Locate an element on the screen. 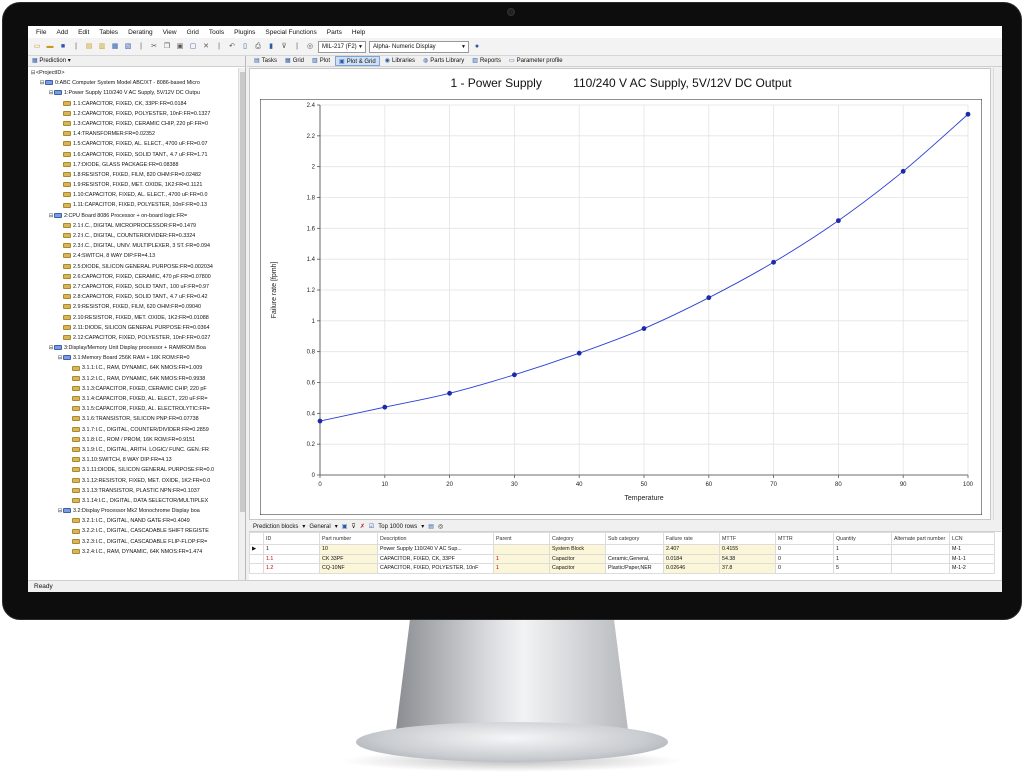  column-header: Description is located at coordinates (435, 538).